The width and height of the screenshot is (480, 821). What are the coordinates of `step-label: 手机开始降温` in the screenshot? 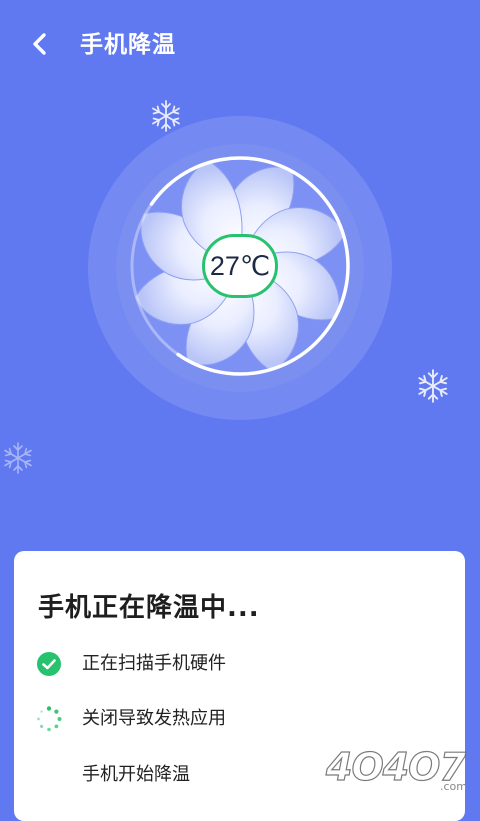 It's located at (136, 774).